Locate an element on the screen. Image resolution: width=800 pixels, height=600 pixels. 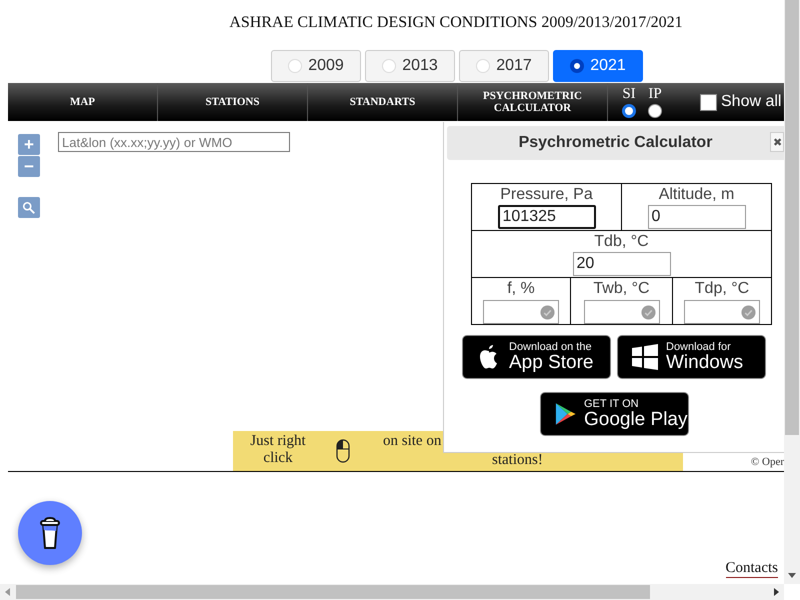
input-field: 20 is located at coordinates (621, 264).